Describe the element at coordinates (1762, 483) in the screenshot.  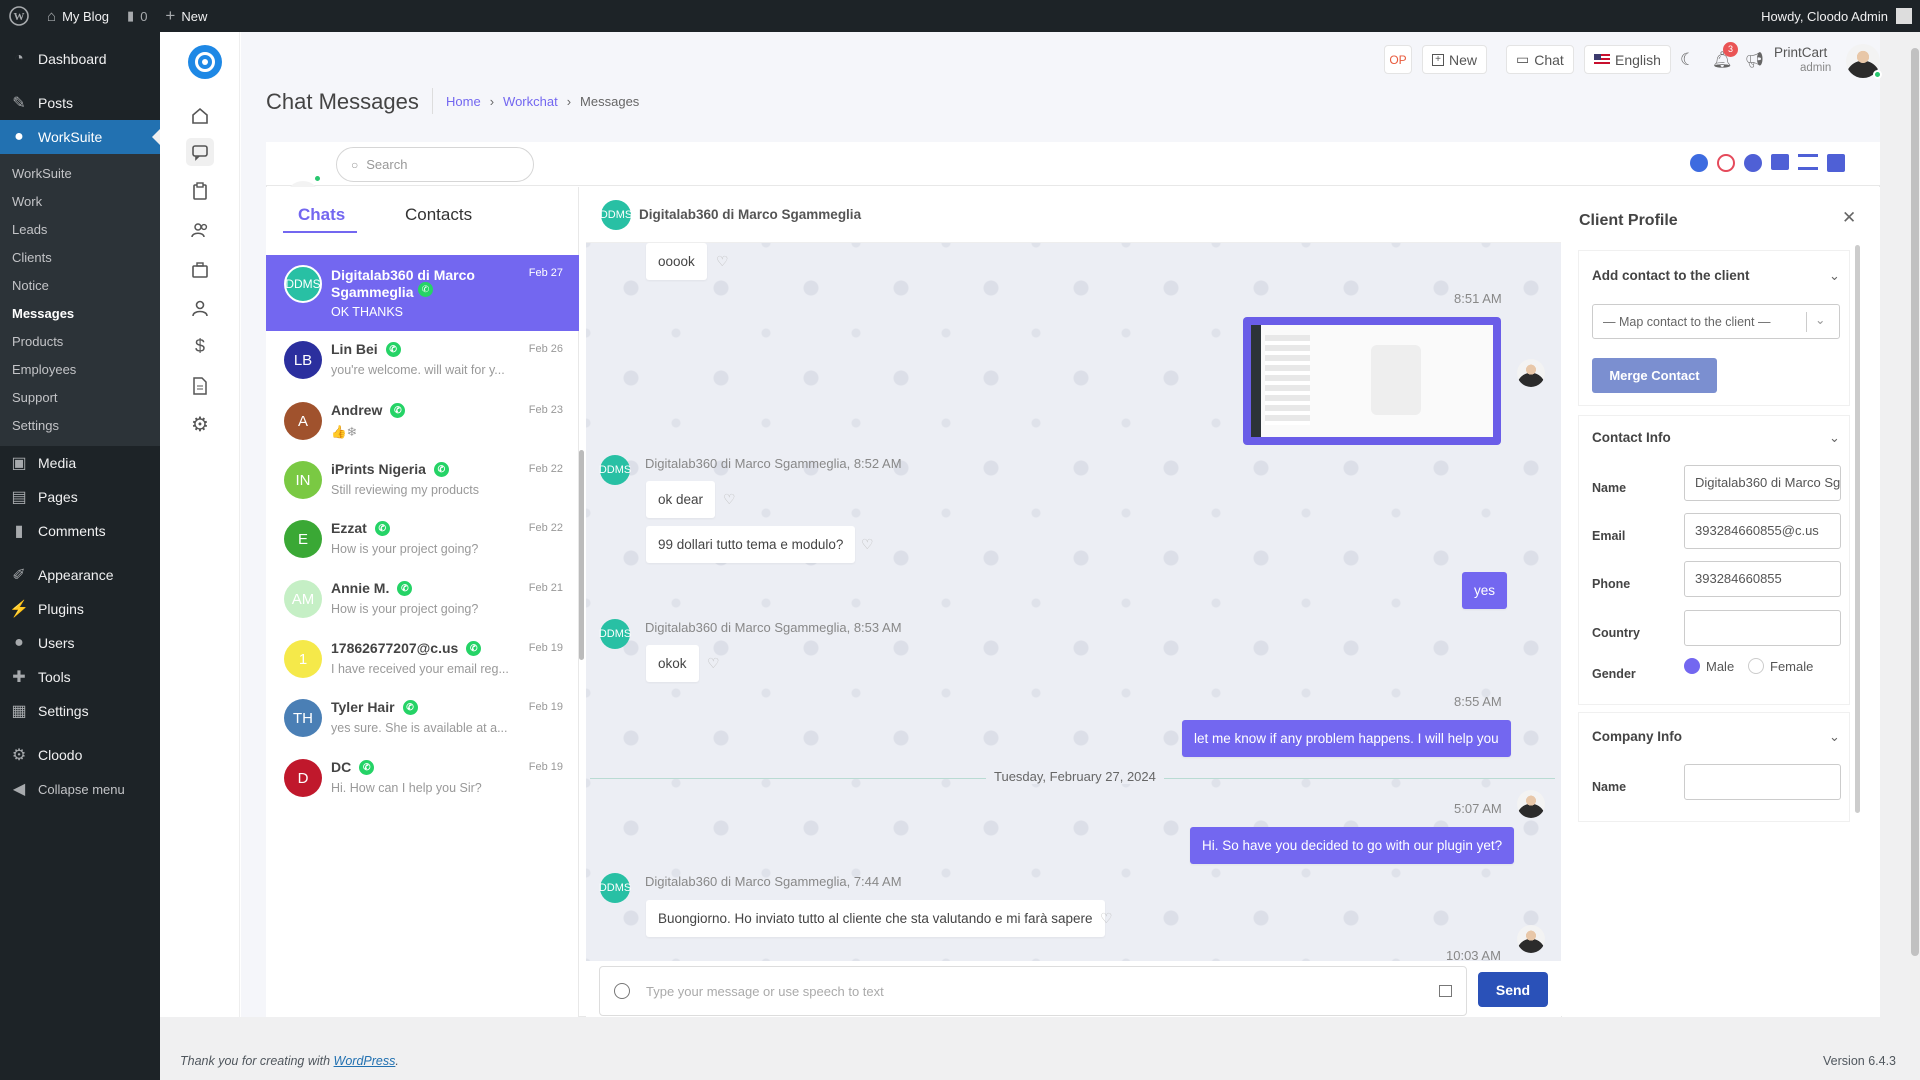
I see `name-field: Digitalab360 di Marco Sgammeglia` at that location.